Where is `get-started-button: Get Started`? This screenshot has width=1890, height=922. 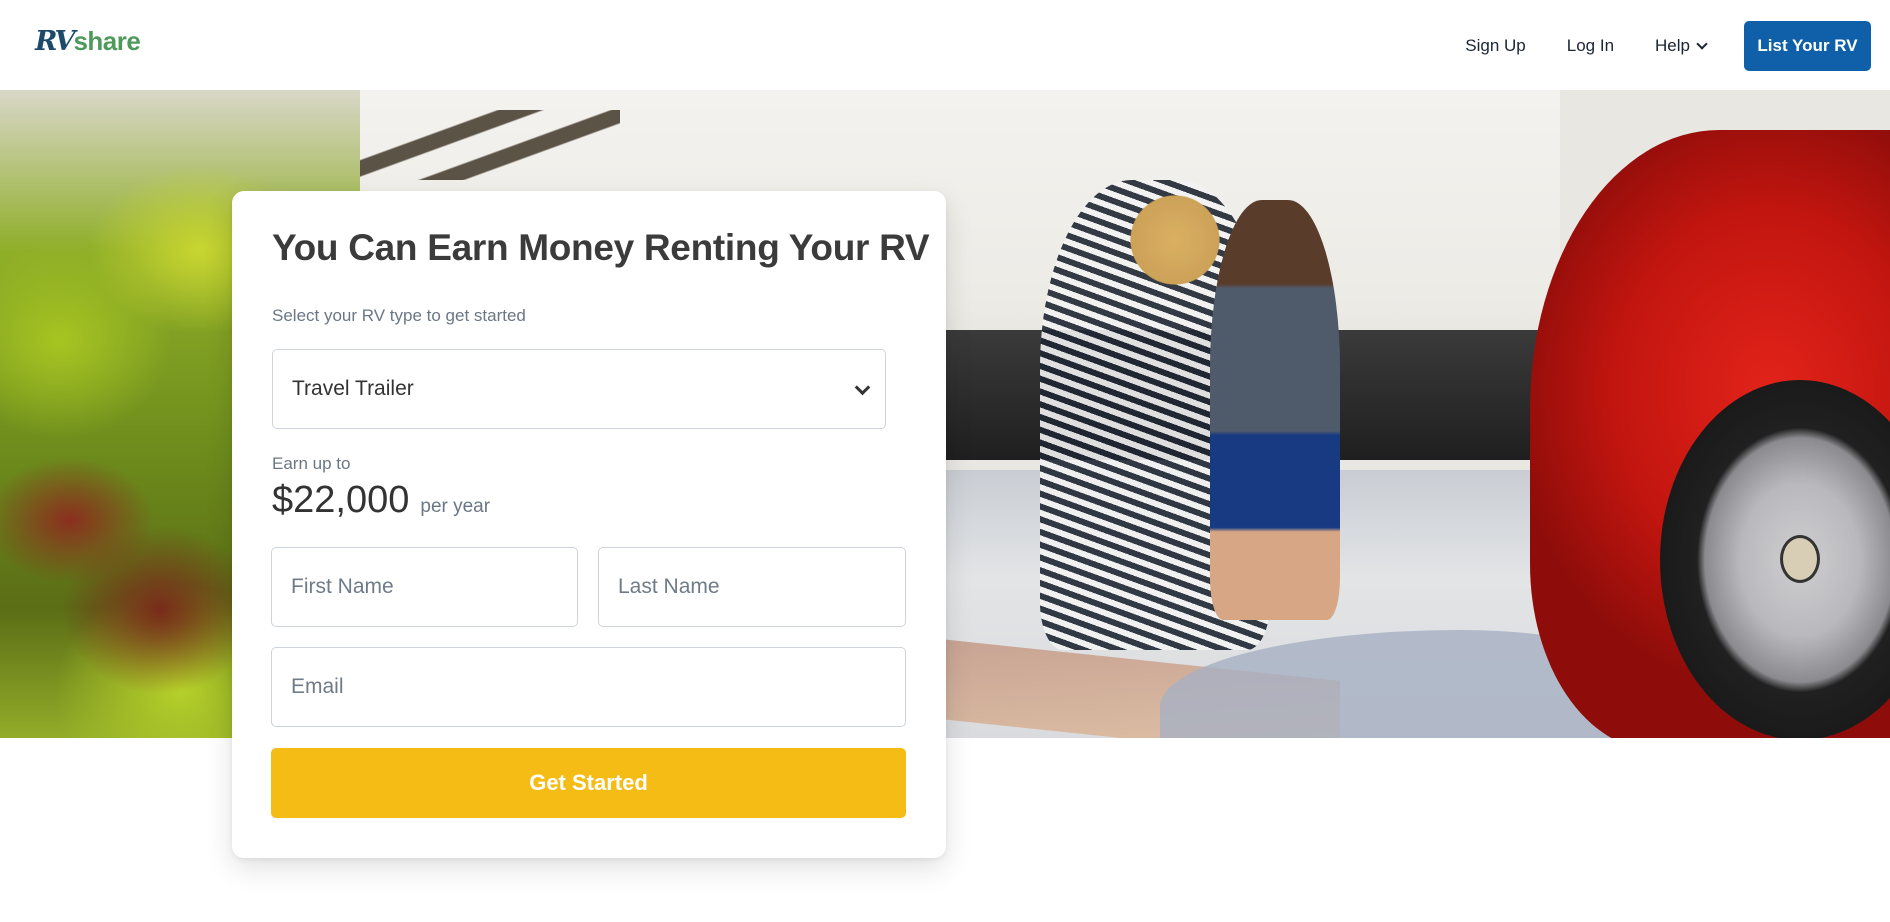 get-started-button: Get Started is located at coordinates (588, 783).